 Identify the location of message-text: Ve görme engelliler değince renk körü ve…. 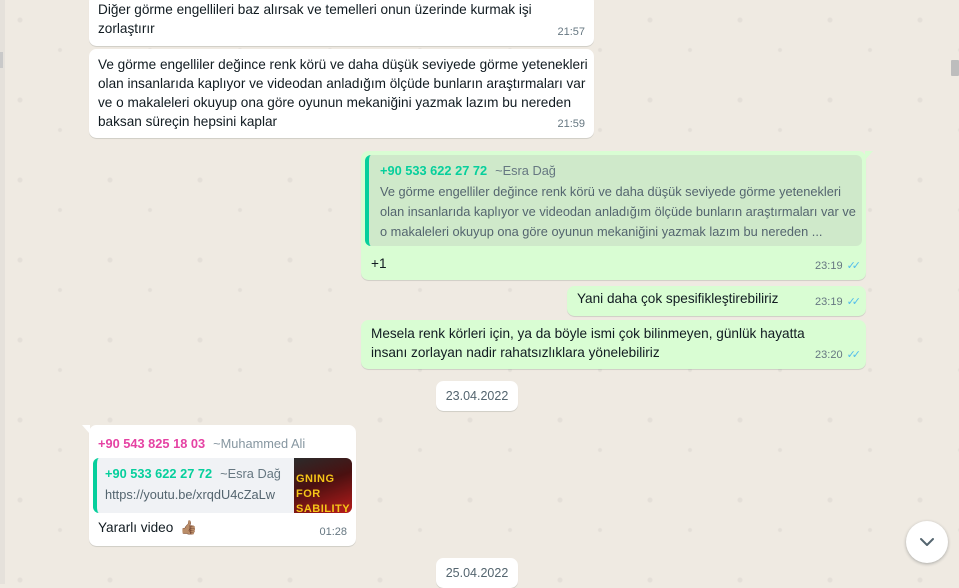
(343, 93).